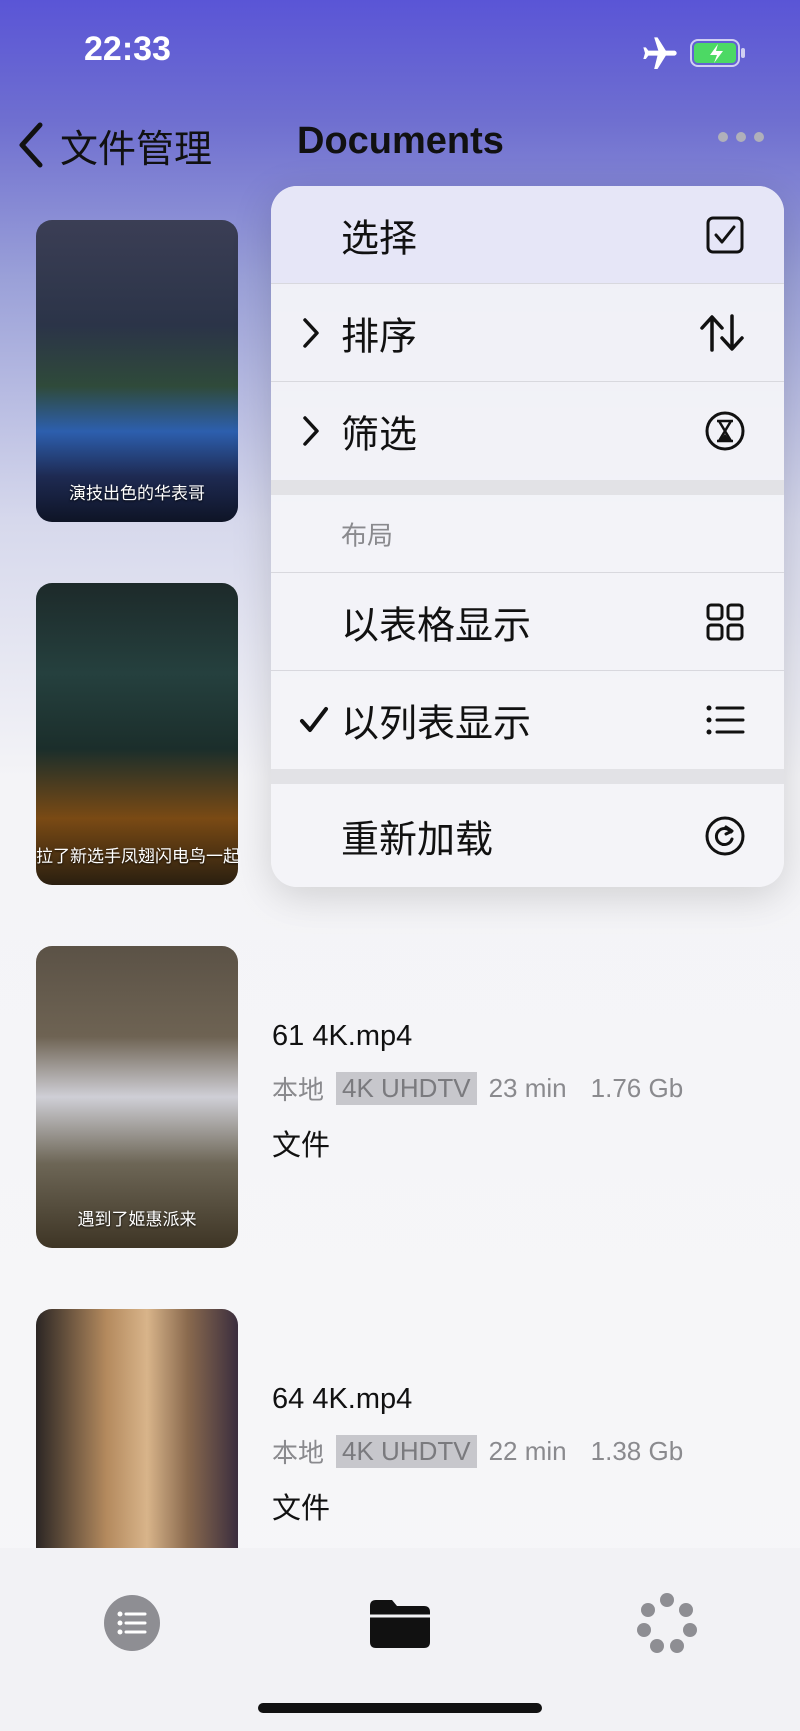 The height and width of the screenshot is (1731, 800). Describe the element at coordinates (137, 371) in the screenshot. I see `video-thumbnail: 演技出色的华表哥` at that location.